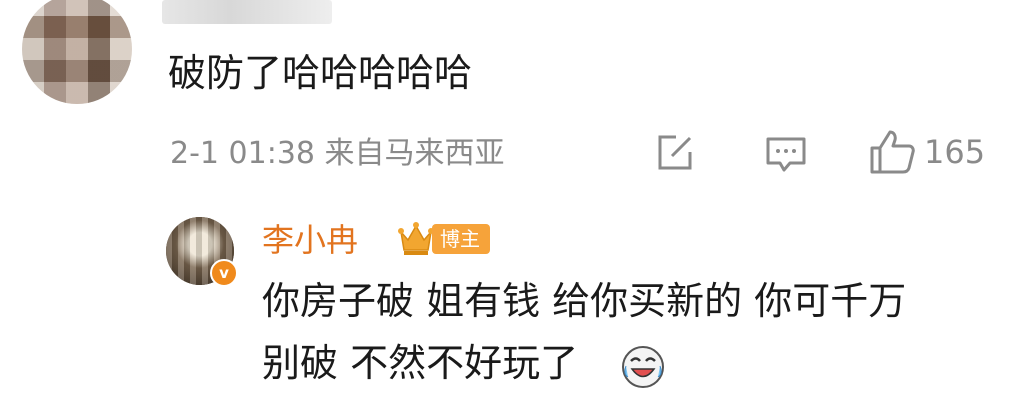 Image resolution: width=1010 pixels, height=412 pixels. I want to click on laughing-tears-emoji-icon, so click(643, 367).